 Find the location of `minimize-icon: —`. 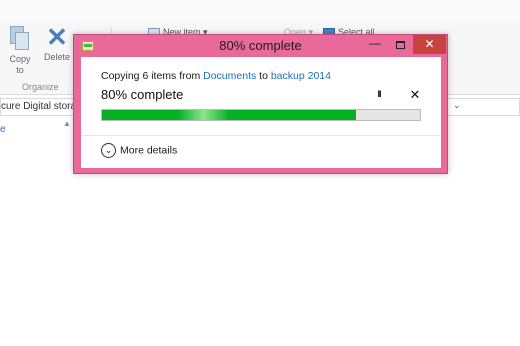

minimize-icon: — is located at coordinates (375, 43).